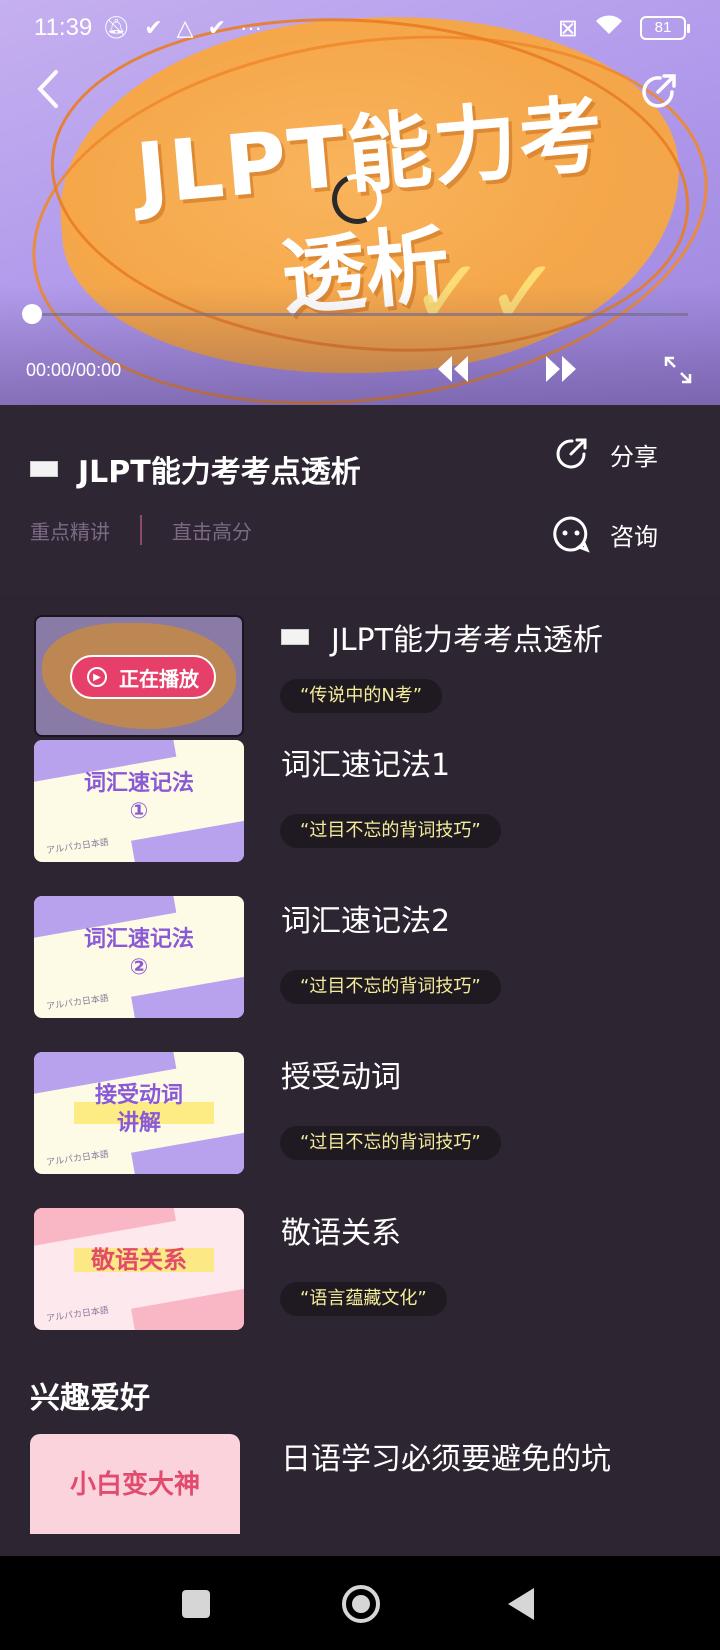 The width and height of the screenshot is (720, 1650). Describe the element at coordinates (361, 1604) in the screenshot. I see `home-button` at that location.